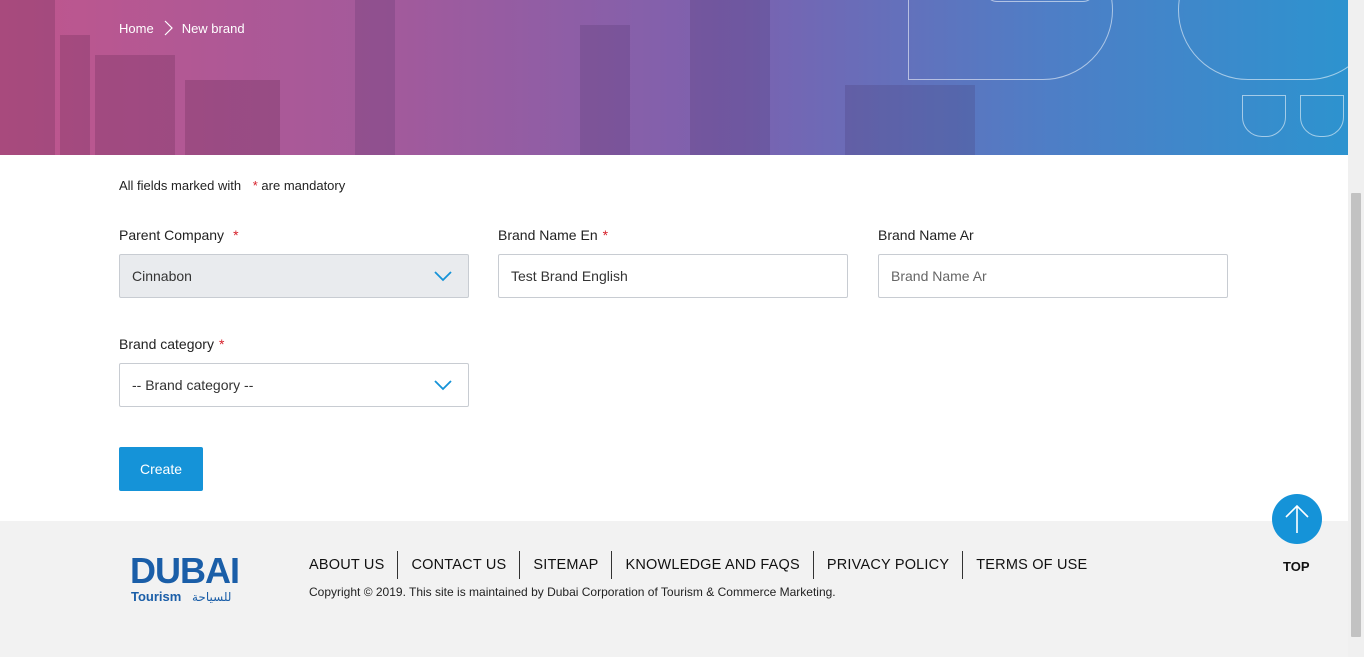 The width and height of the screenshot is (1364, 657). I want to click on scrollbar, so click(1356, 328).